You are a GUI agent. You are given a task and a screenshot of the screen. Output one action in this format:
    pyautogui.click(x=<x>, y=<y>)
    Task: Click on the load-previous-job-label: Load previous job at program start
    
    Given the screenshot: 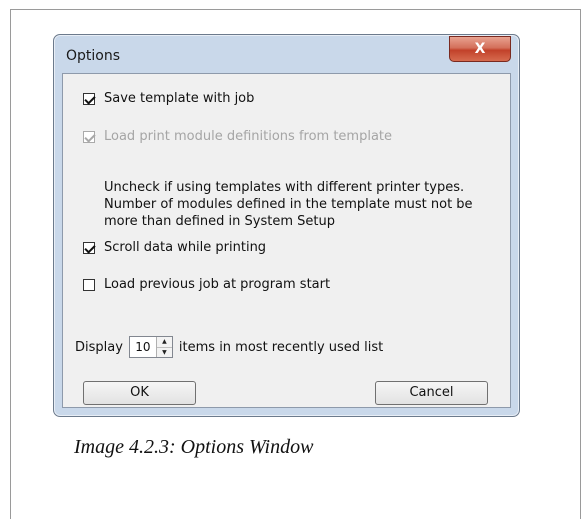 What is the action you would take?
    pyautogui.click(x=217, y=284)
    